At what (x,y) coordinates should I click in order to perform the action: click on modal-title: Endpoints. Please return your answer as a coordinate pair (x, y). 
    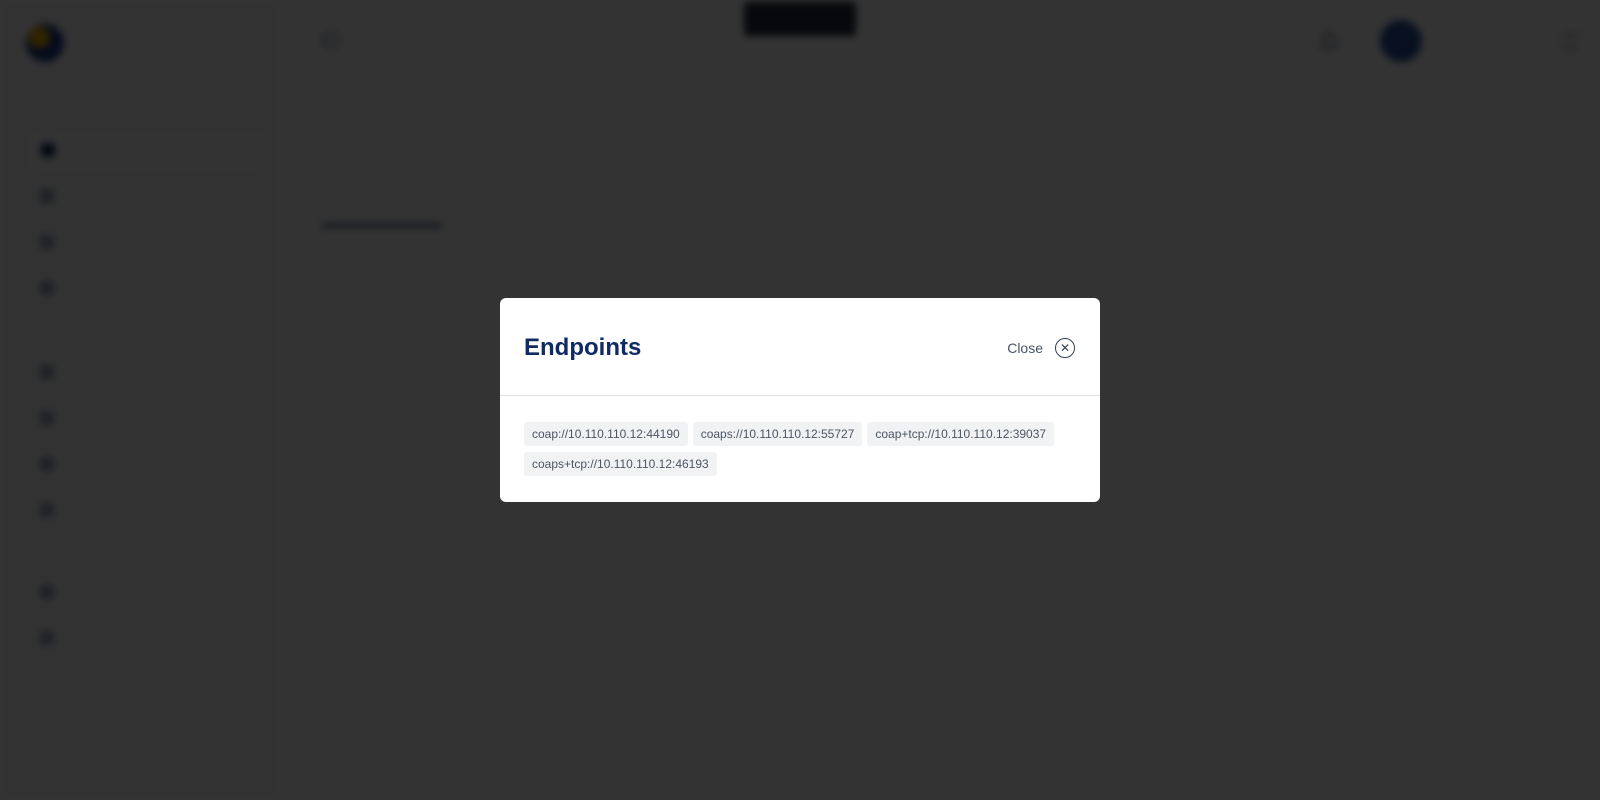
    Looking at the image, I should click on (583, 347).